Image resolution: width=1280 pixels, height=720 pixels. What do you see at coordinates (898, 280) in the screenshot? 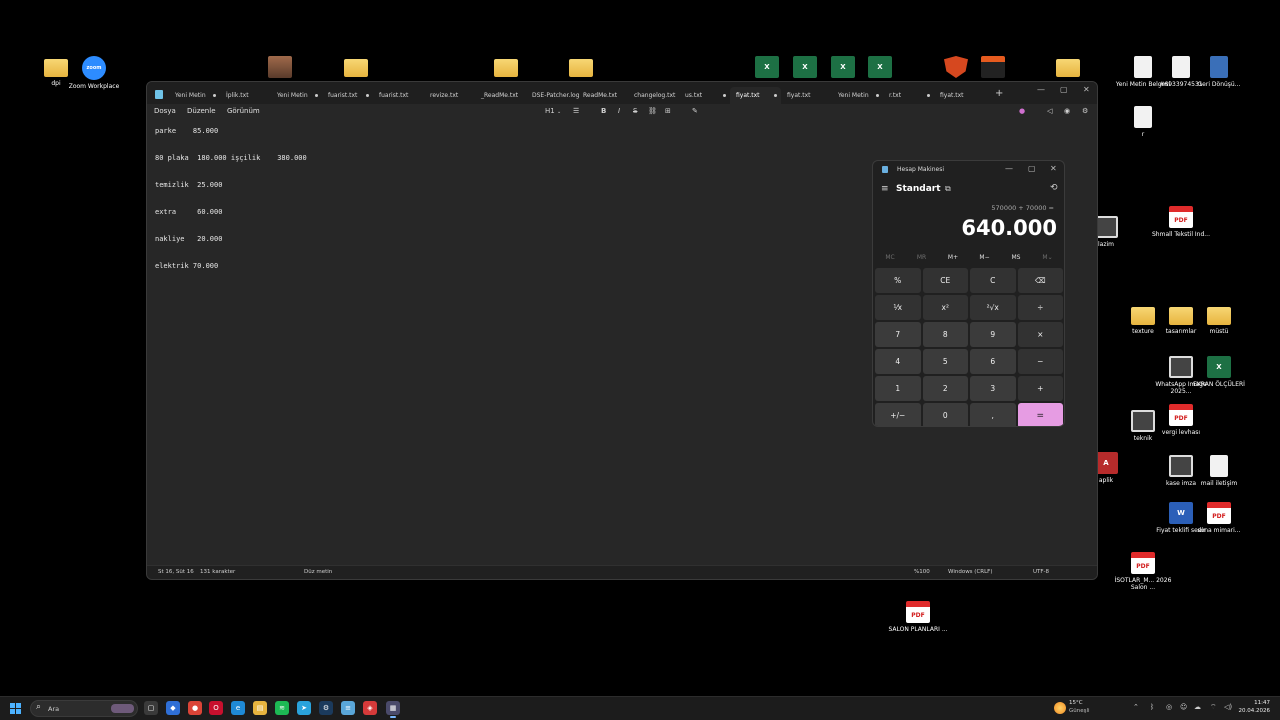
I see `operator-button: %` at bounding box center [898, 280].